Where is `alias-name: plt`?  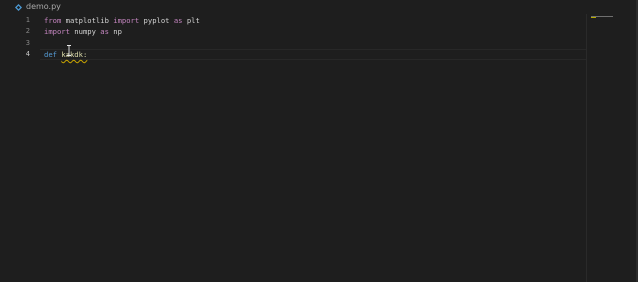 alias-name: plt is located at coordinates (193, 20).